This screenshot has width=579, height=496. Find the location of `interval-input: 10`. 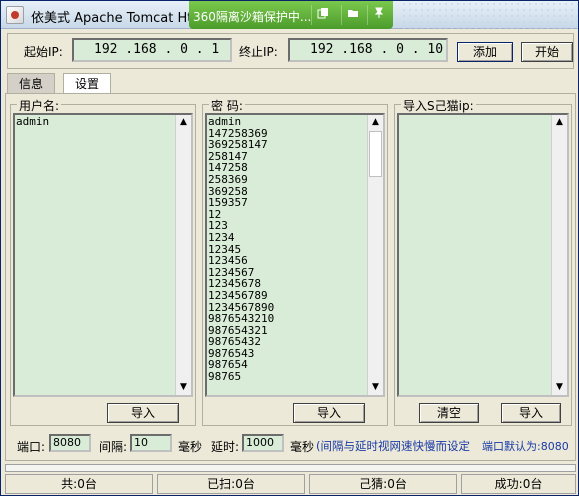

interval-input: 10 is located at coordinates (151, 443).